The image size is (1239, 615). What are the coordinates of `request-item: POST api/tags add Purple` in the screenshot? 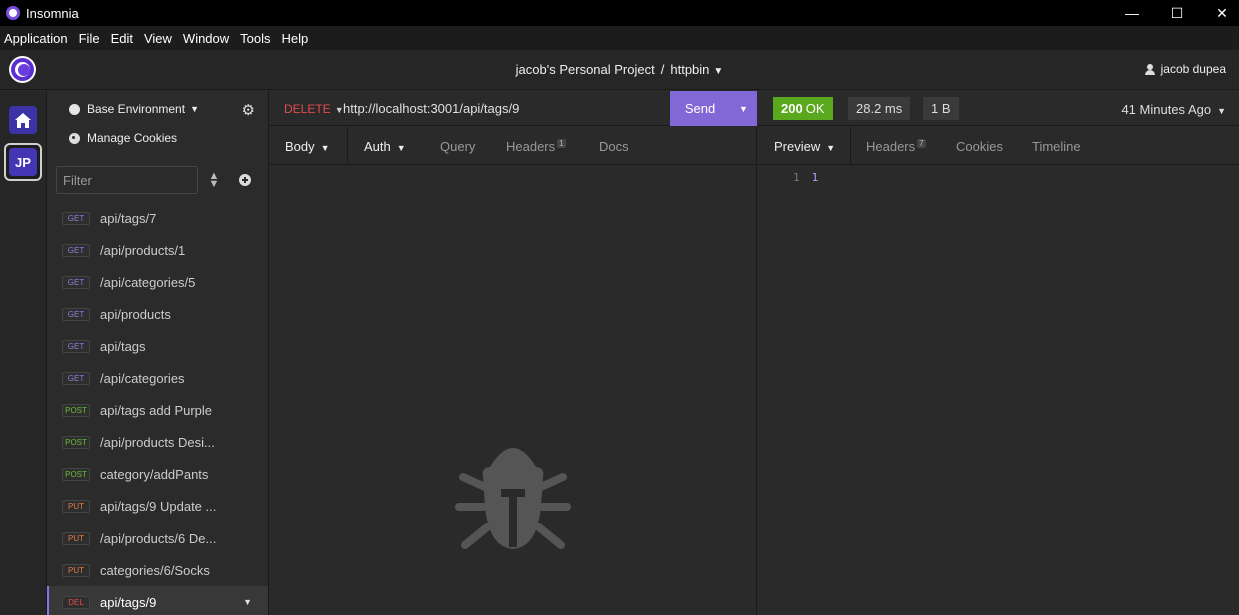 It's located at (157, 410).